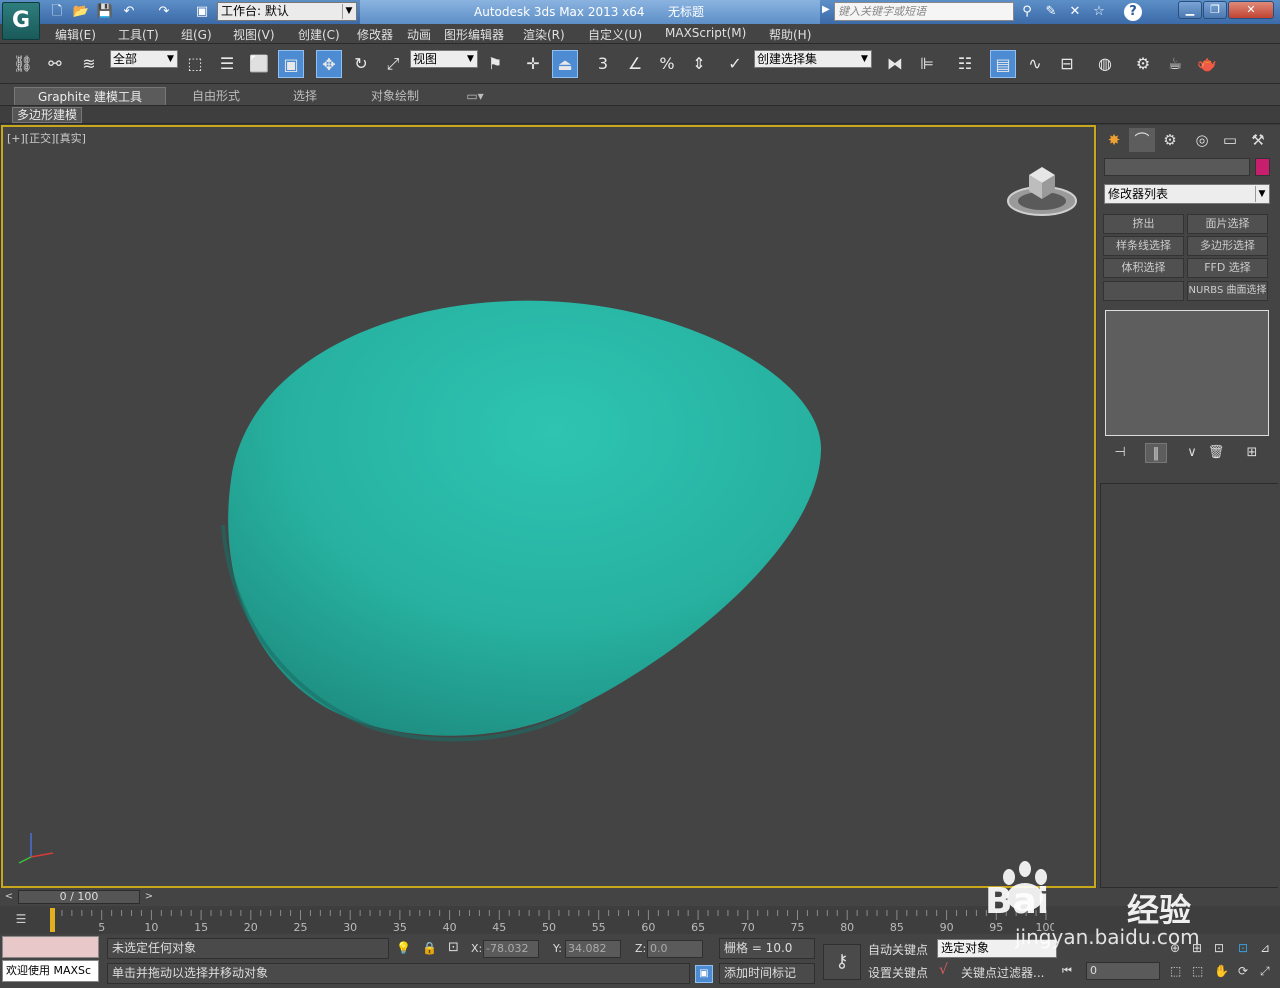  Describe the element at coordinates (305, 96) in the screenshot. I see `tab-selection: 选择` at that location.